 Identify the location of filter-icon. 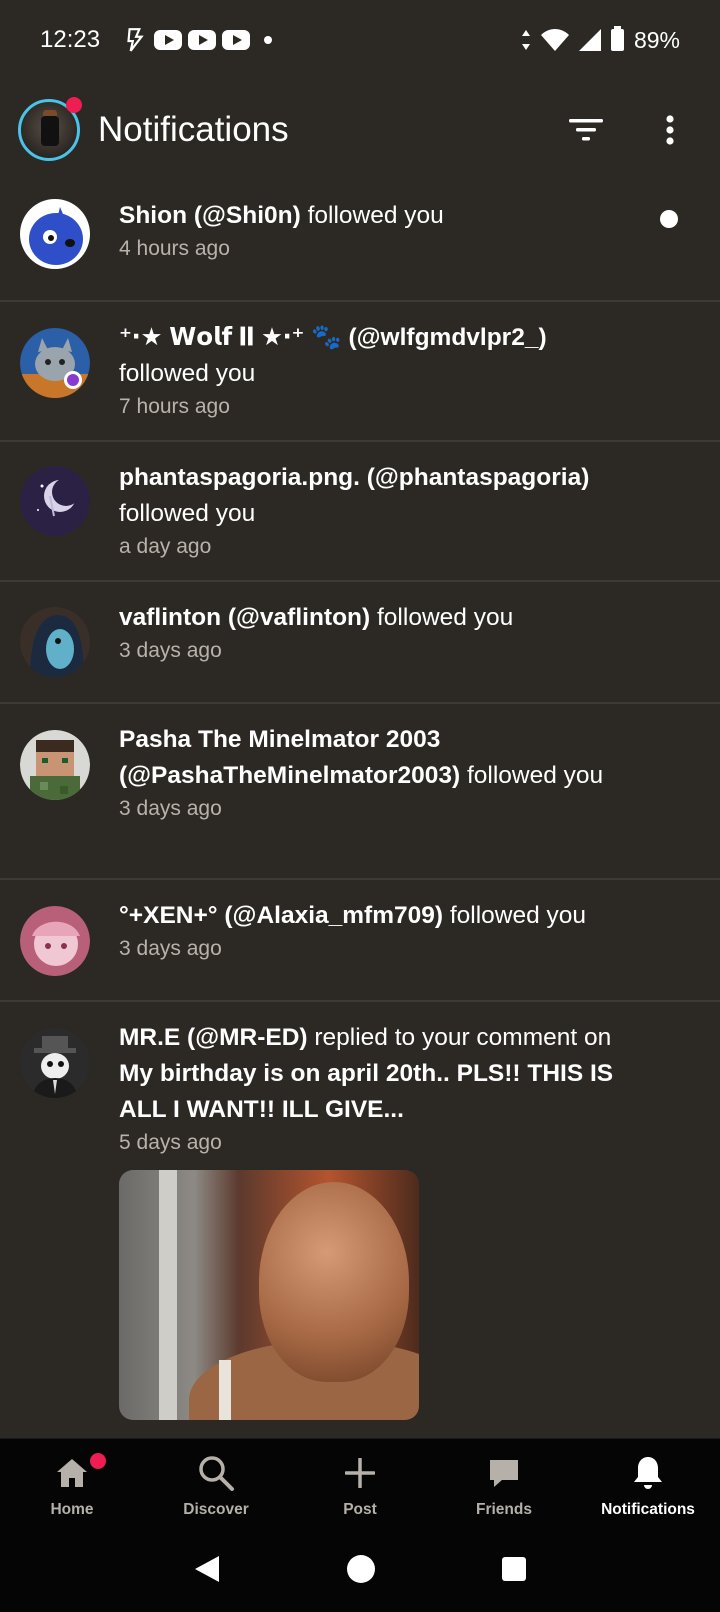
(586, 130).